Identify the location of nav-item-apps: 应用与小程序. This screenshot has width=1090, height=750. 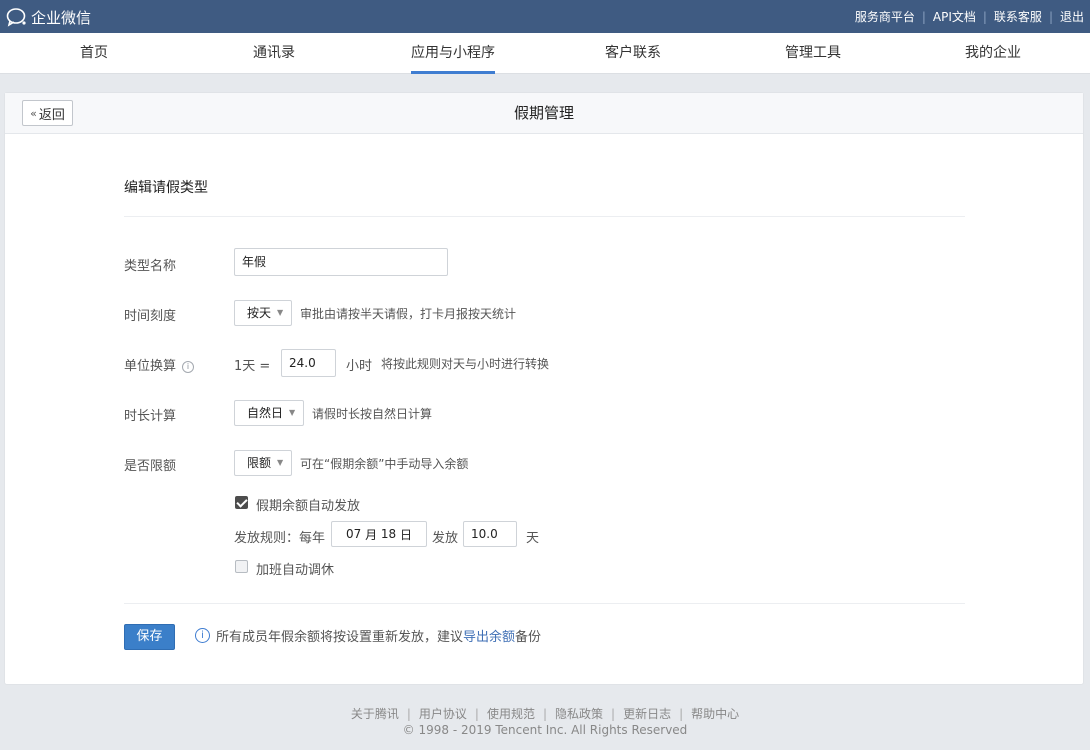
(453, 53).